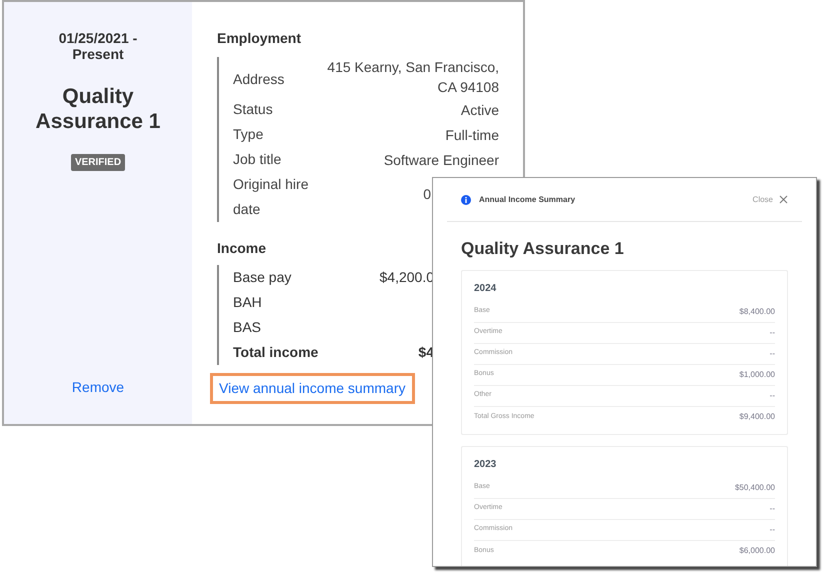 The width and height of the screenshot is (825, 577). I want to click on income-label: Total income, so click(275, 352).